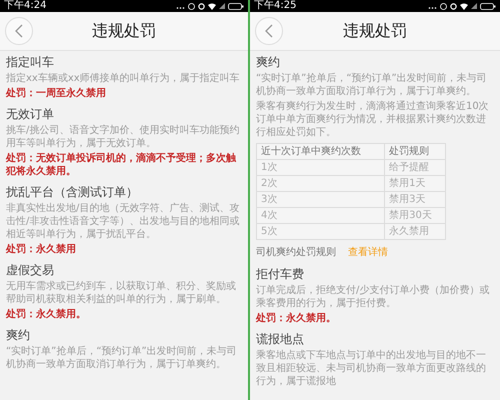 The image size is (500, 400). I want to click on section-title: 指定叫车, so click(30, 62).